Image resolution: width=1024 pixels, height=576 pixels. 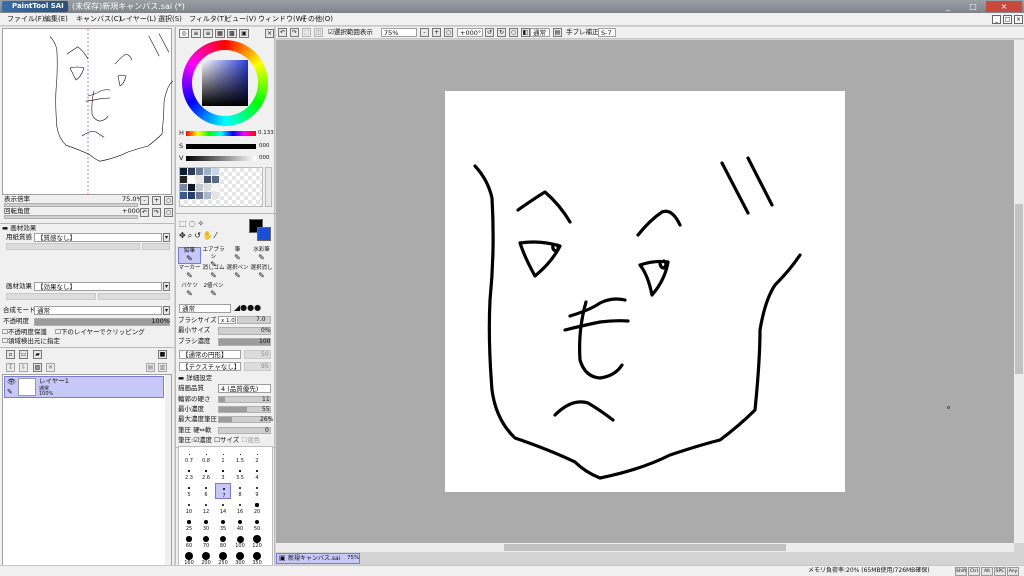 I want to click on scratchpad-icon: ▣, so click(x=244, y=33).